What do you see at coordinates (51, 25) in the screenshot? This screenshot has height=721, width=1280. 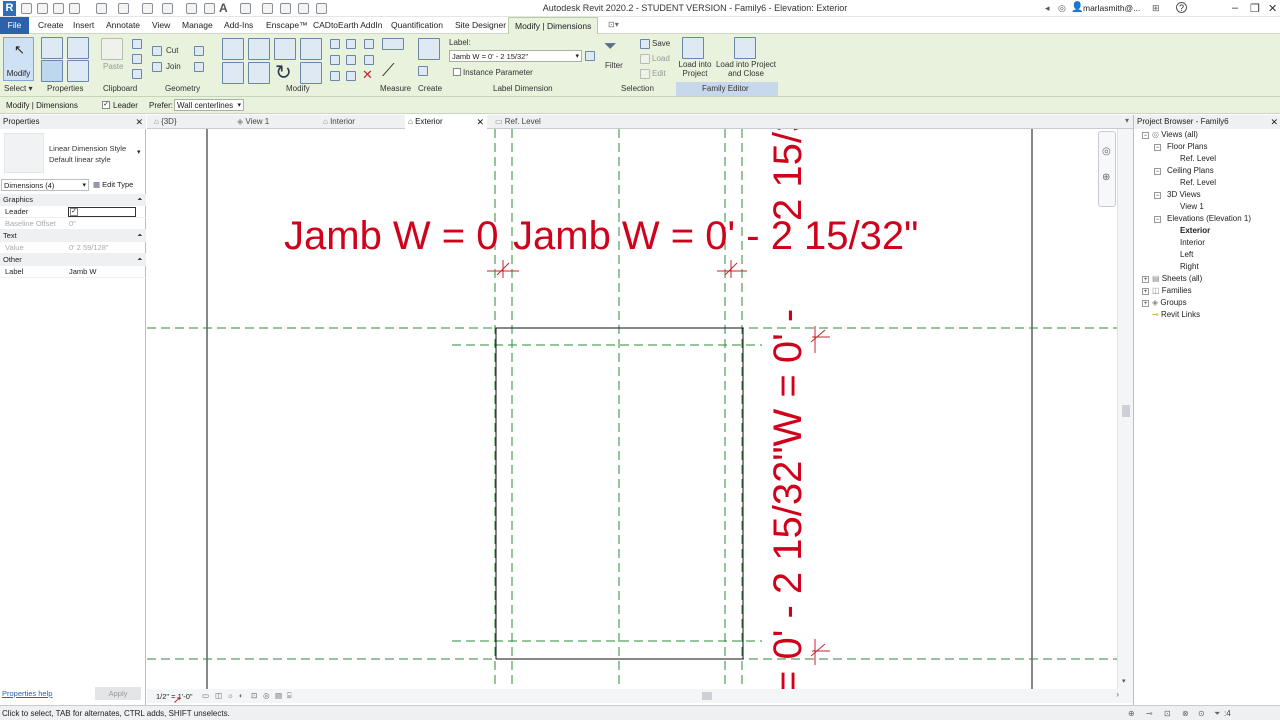 I see `tab-create: Create` at bounding box center [51, 25].